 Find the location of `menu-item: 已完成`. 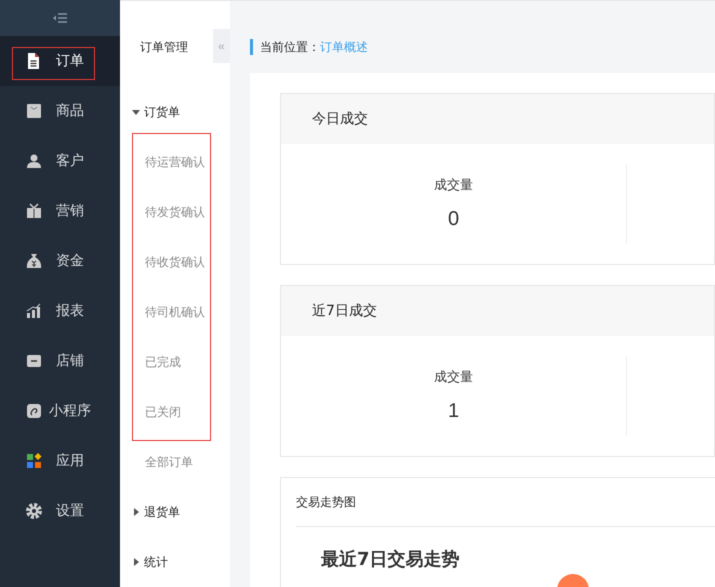

menu-item: 已完成 is located at coordinates (171, 362).